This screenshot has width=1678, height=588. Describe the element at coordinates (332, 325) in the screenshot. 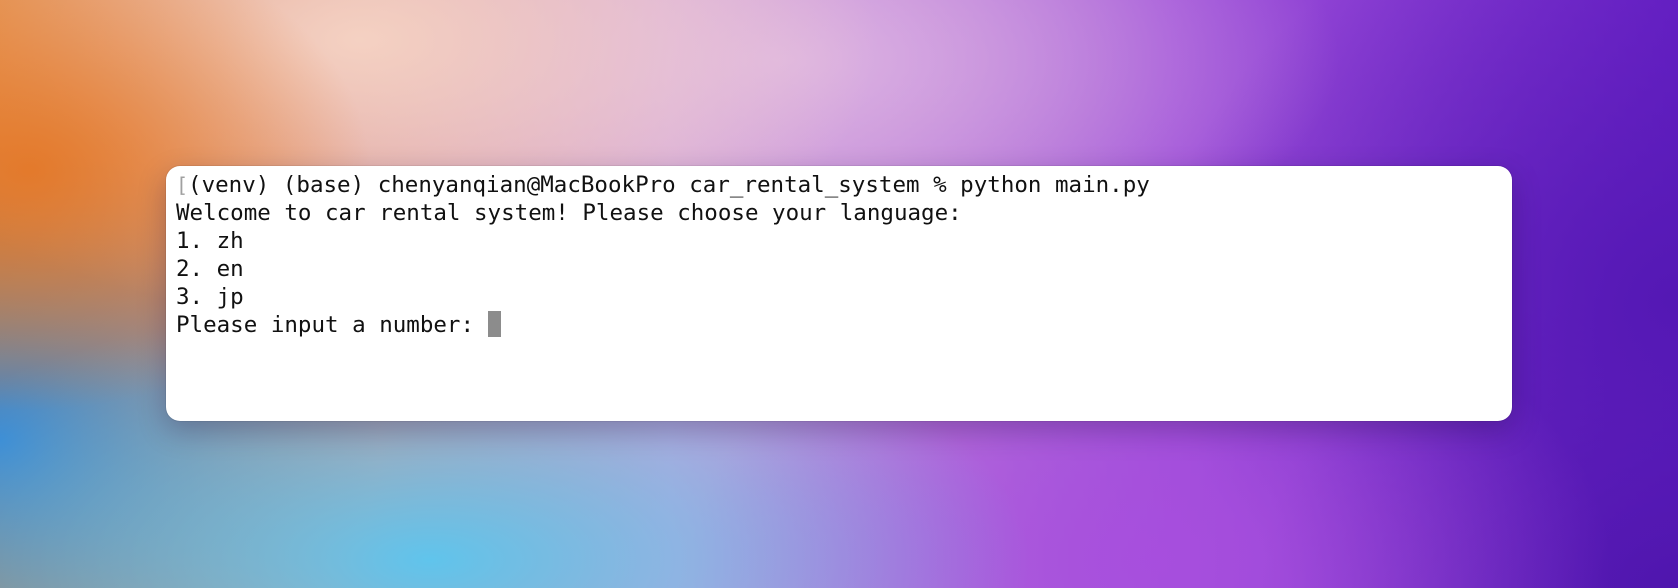

I see `input-prompt: Please input a number:` at that location.